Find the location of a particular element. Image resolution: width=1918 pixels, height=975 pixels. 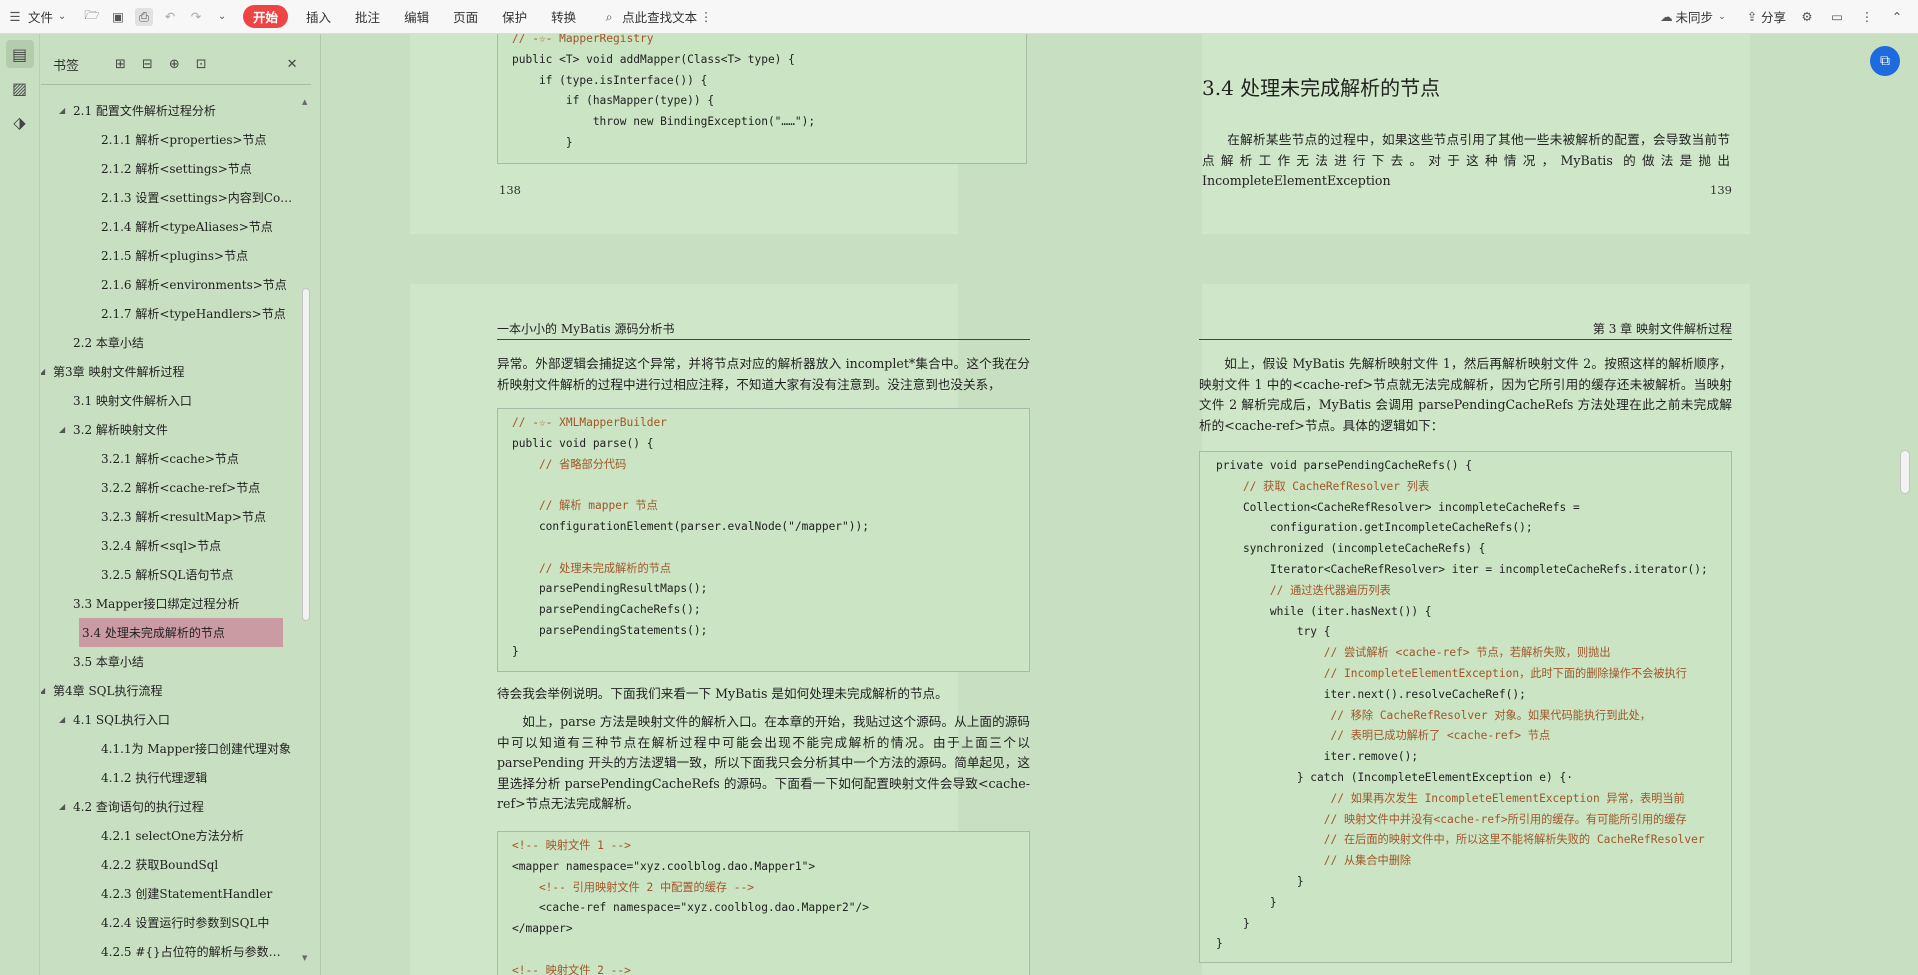

floating-action-button: ⧉ is located at coordinates (1885, 61).